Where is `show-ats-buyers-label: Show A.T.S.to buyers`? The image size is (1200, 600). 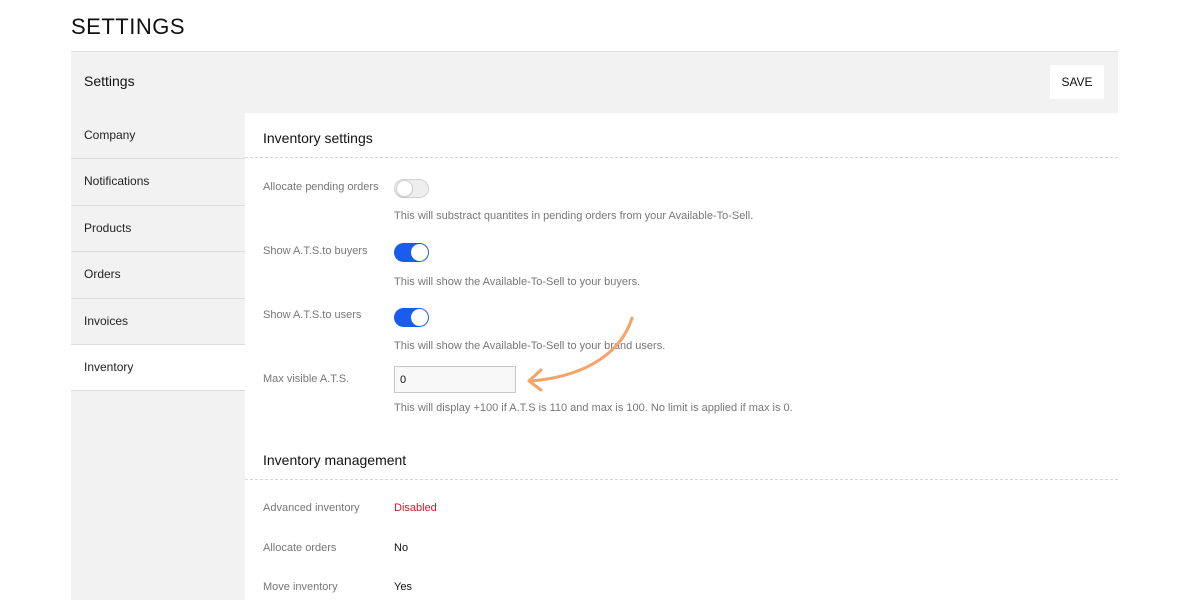
show-ats-buyers-label: Show A.T.S.to buyers is located at coordinates (315, 251).